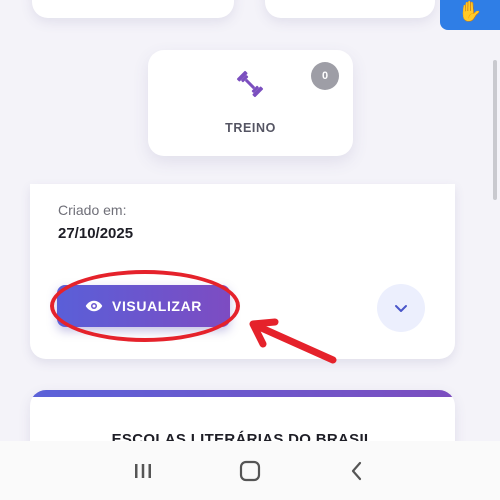 This screenshot has width=500, height=500. Describe the element at coordinates (495, 130) in the screenshot. I see `scrollbar` at that location.